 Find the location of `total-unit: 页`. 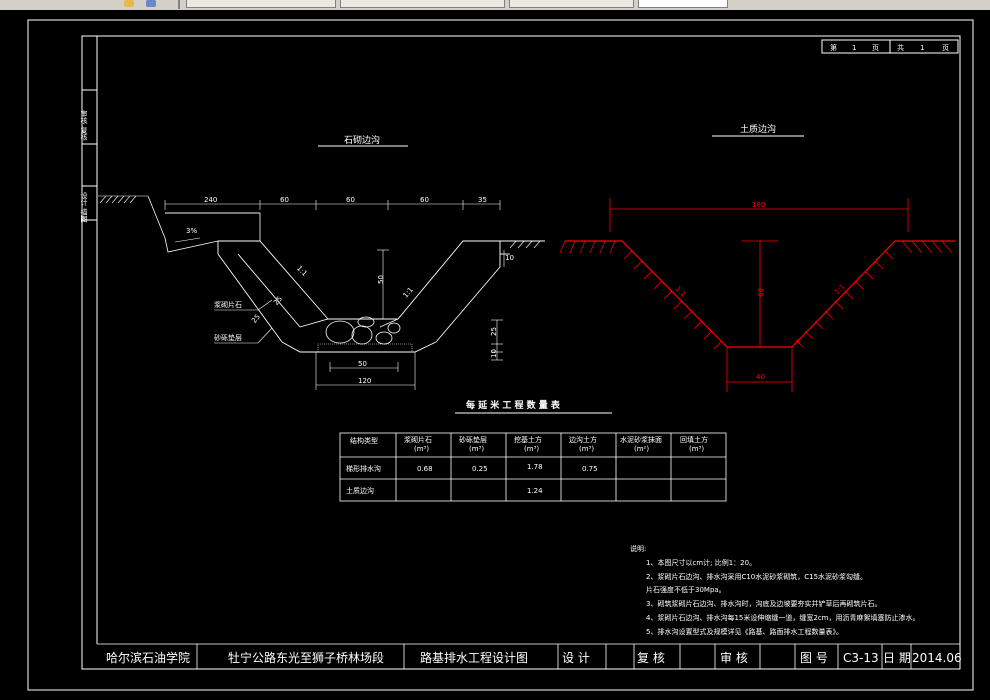

total-unit: 页 is located at coordinates (945, 48).